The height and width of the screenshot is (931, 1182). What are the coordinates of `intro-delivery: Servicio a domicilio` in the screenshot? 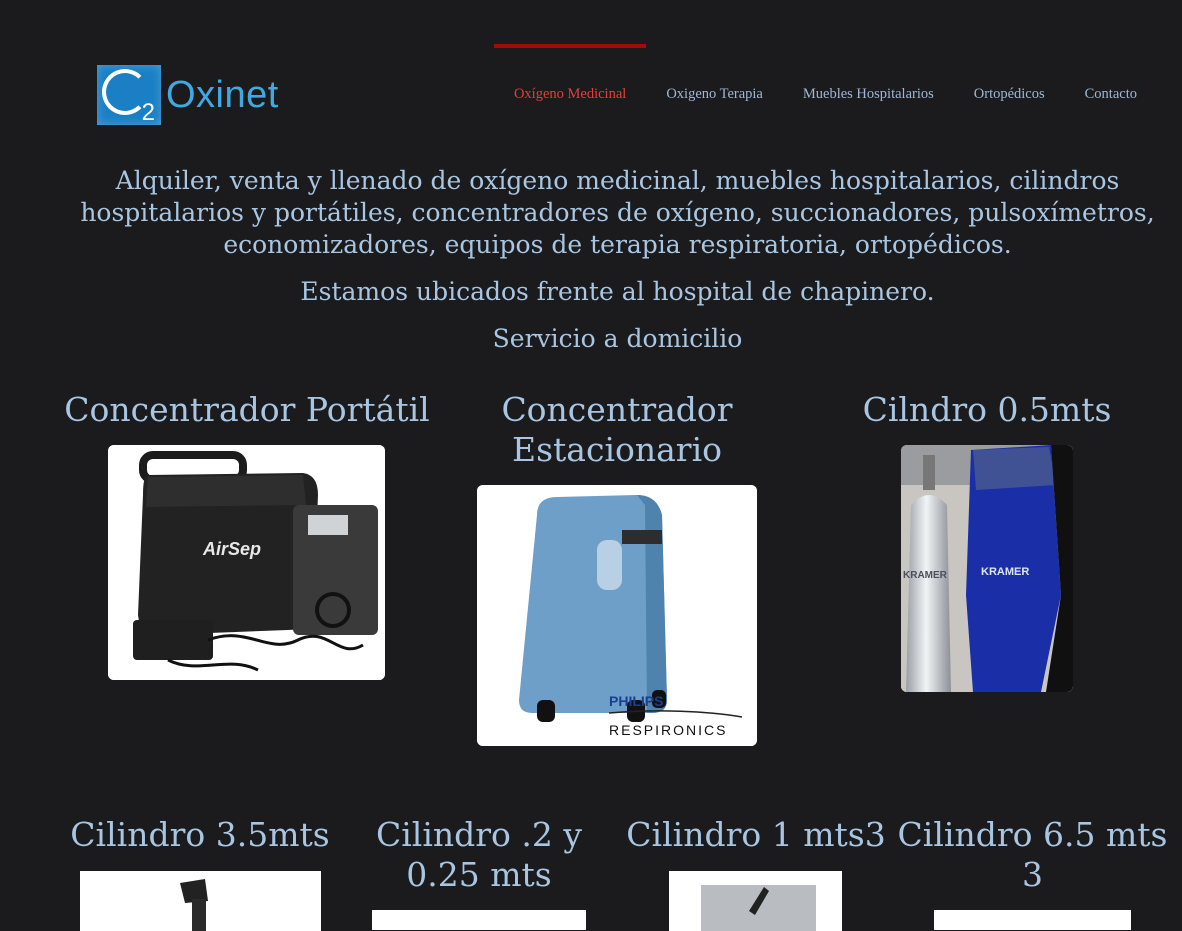 It's located at (617, 338).